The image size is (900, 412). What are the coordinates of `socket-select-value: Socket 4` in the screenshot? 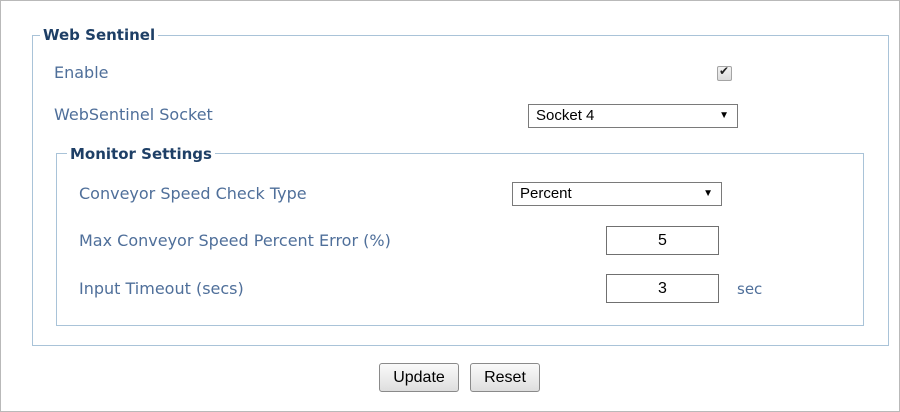 It's located at (565, 115).